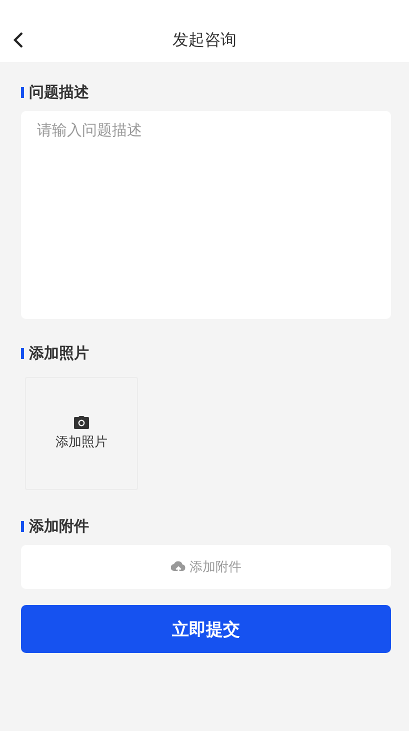 This screenshot has height=731, width=409. I want to click on camera-icon, so click(81, 422).